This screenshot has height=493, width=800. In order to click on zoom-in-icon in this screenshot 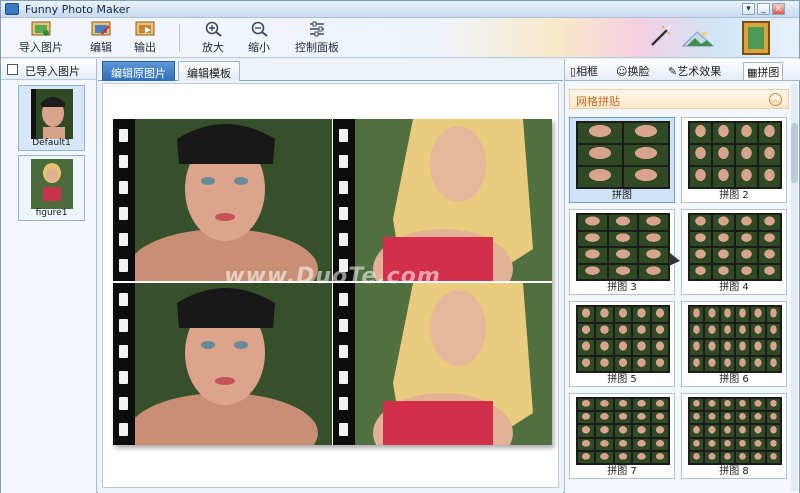, I will do `click(213, 29)`.